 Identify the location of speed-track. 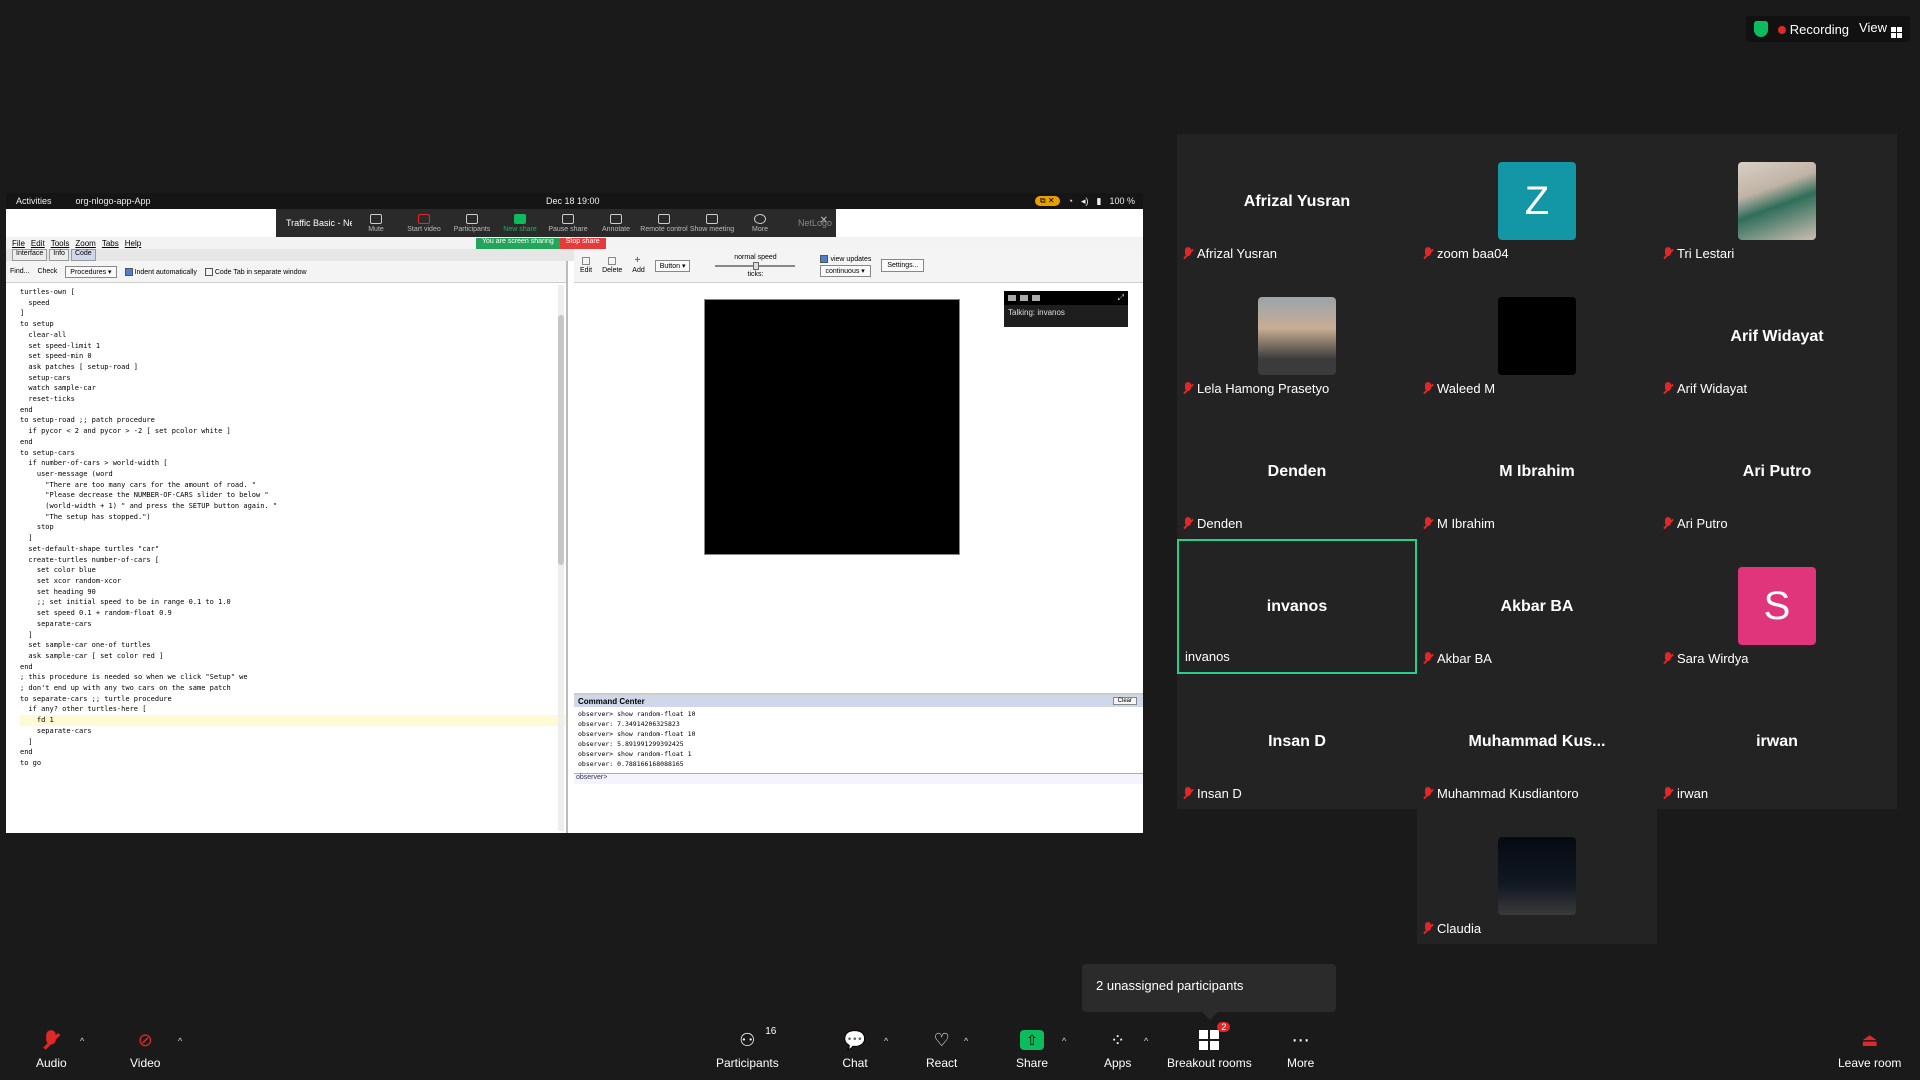
(755, 265).